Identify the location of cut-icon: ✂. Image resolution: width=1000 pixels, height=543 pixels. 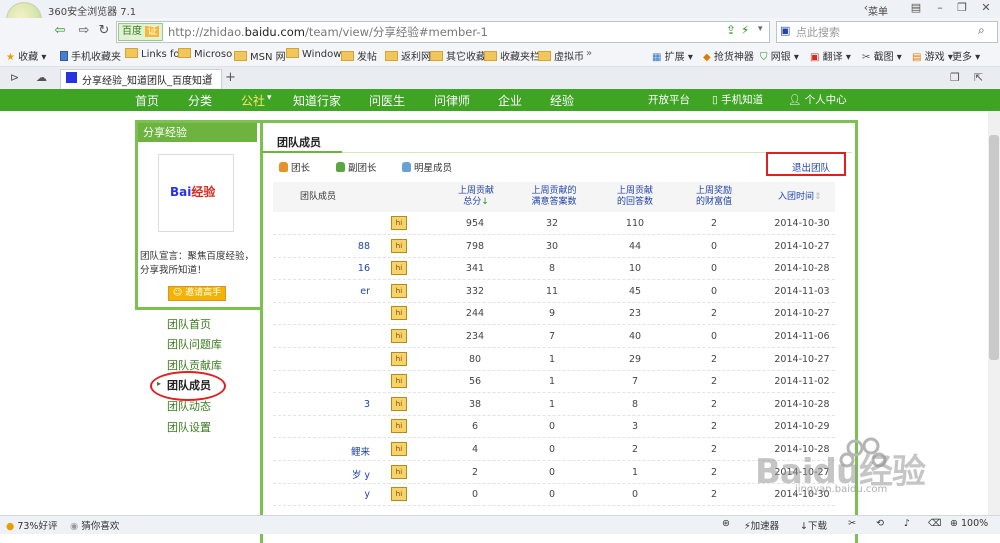
(852, 523).